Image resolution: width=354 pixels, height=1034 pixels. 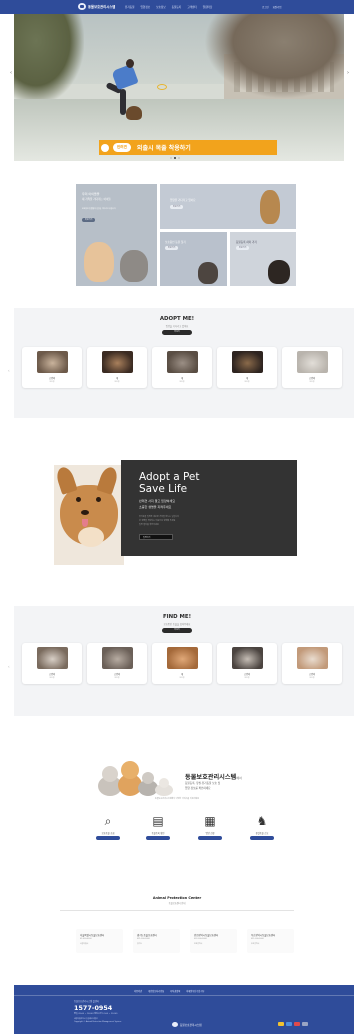 What do you see at coordinates (96, 1014) in the screenshot?
I see `footer-hours: 평일 09:00 ~ 18:00 (점심시간 12:00 ~ 13:00)` at bounding box center [96, 1014].